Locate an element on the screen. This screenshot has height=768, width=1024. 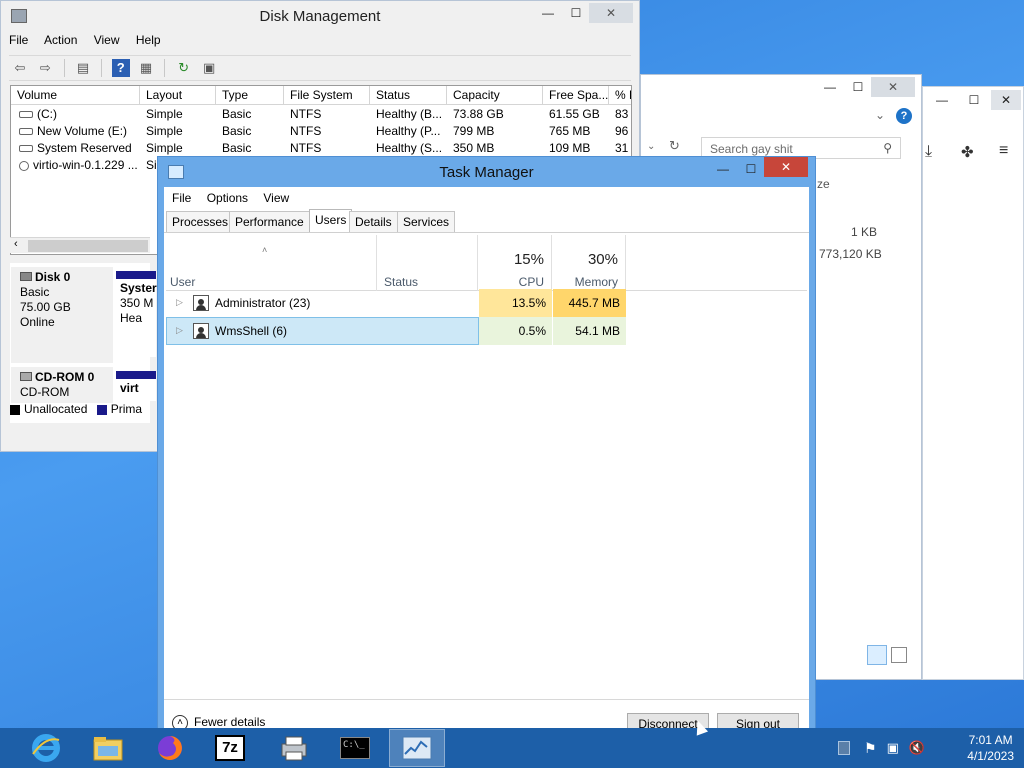
volume-muted-icon: 🔇 is located at coordinates (917, 748).